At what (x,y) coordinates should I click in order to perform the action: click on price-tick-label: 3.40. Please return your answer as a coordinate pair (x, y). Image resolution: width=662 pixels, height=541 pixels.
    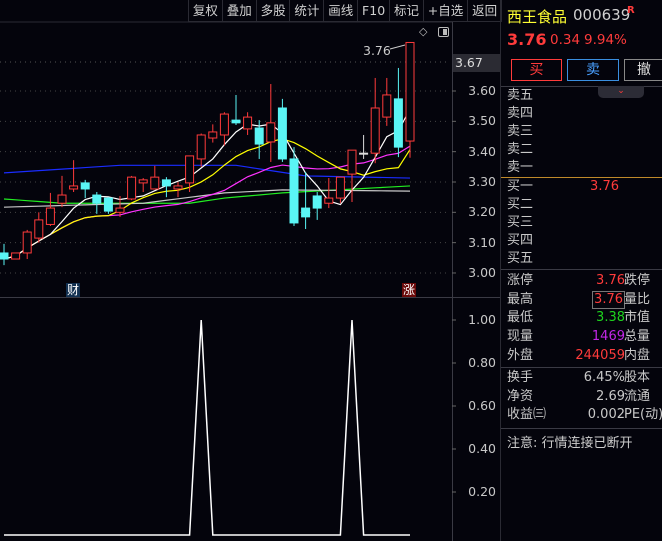
    Looking at the image, I should click on (482, 151).